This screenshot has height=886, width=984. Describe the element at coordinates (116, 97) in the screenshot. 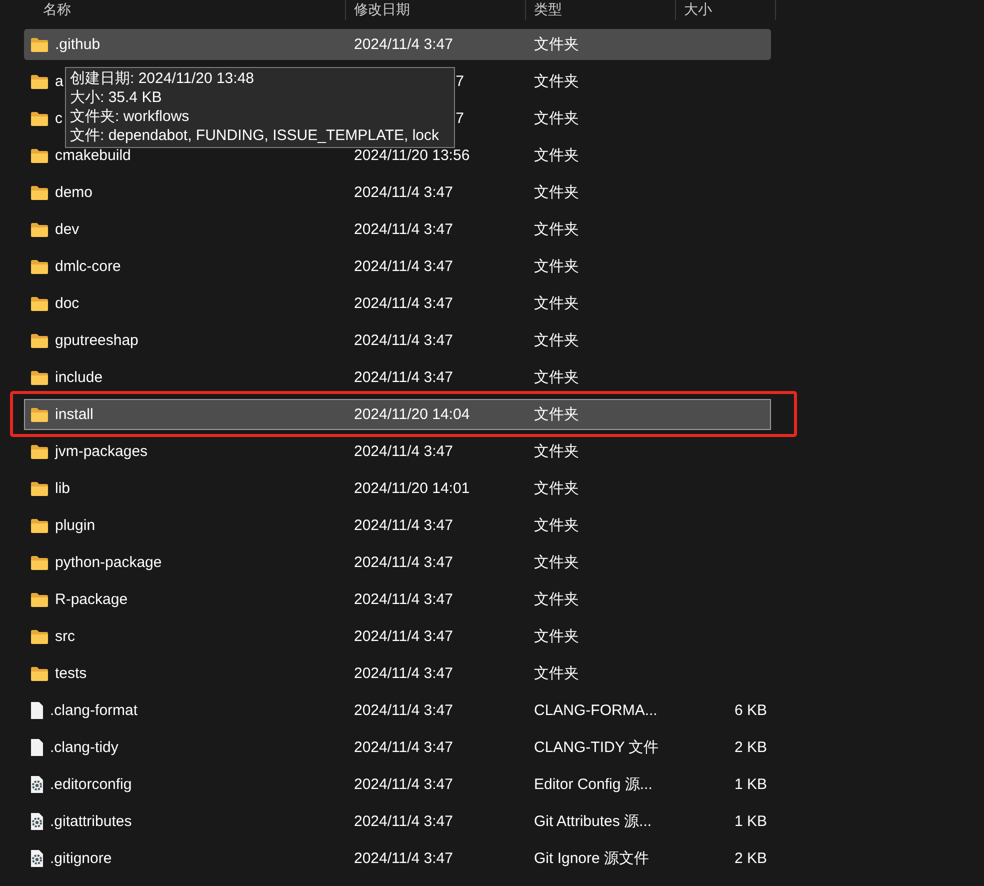

I see `tooltip-line: 大小: 35.4 KB` at that location.